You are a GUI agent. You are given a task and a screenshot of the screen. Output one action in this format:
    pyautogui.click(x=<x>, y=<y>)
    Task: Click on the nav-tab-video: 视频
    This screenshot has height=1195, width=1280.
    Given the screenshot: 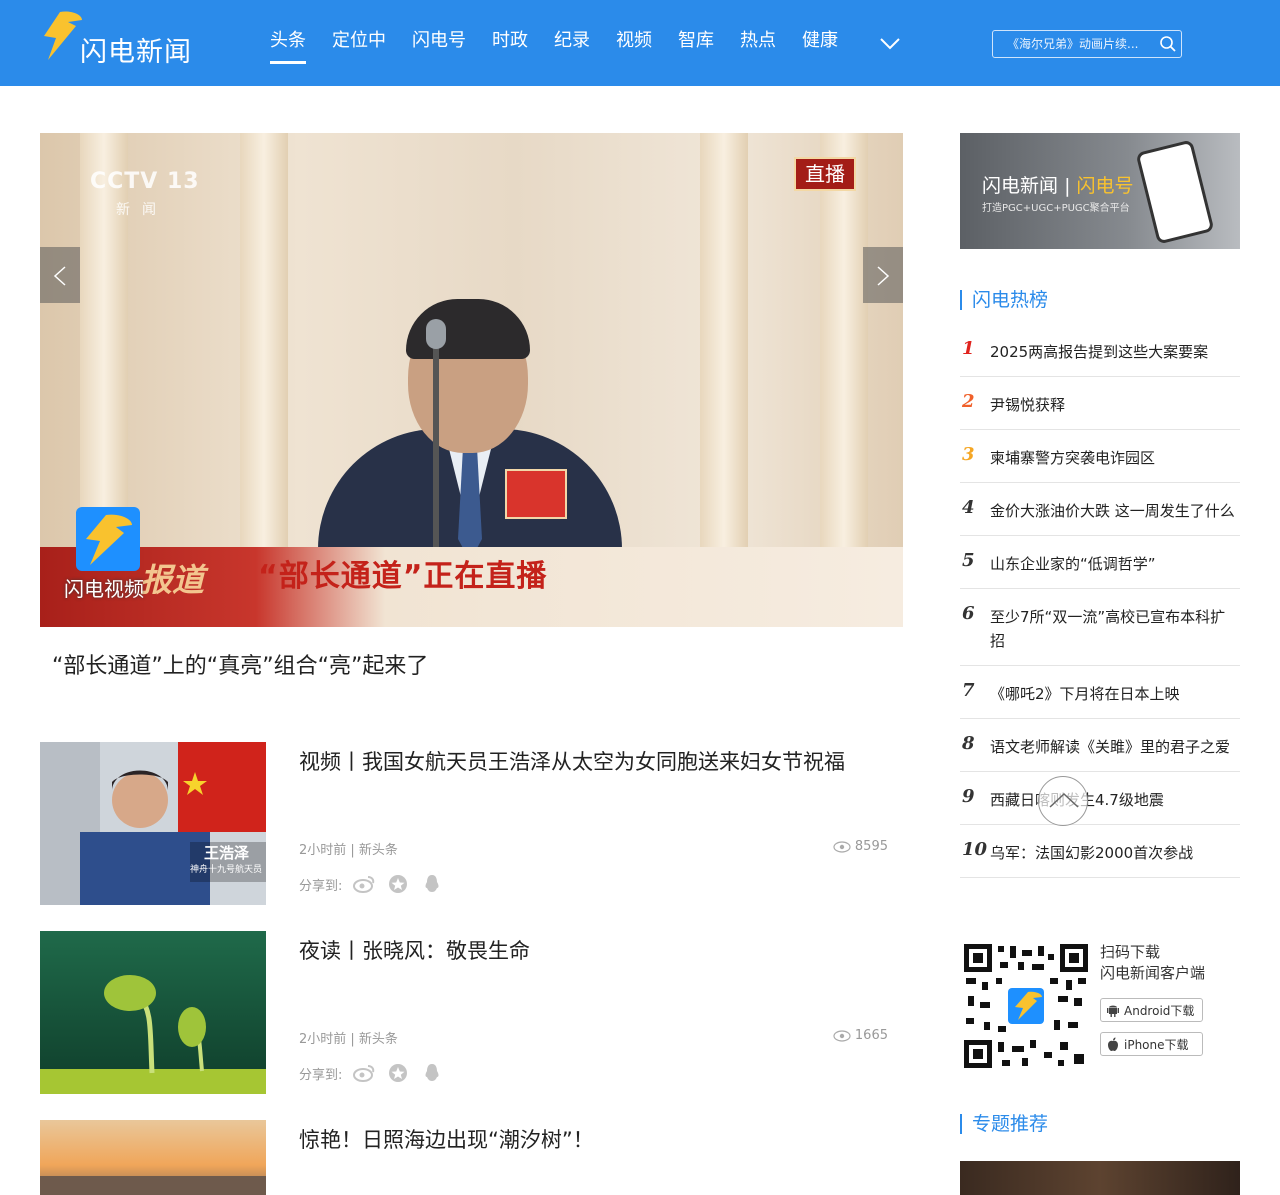 What is the action you would take?
    pyautogui.click(x=634, y=46)
    